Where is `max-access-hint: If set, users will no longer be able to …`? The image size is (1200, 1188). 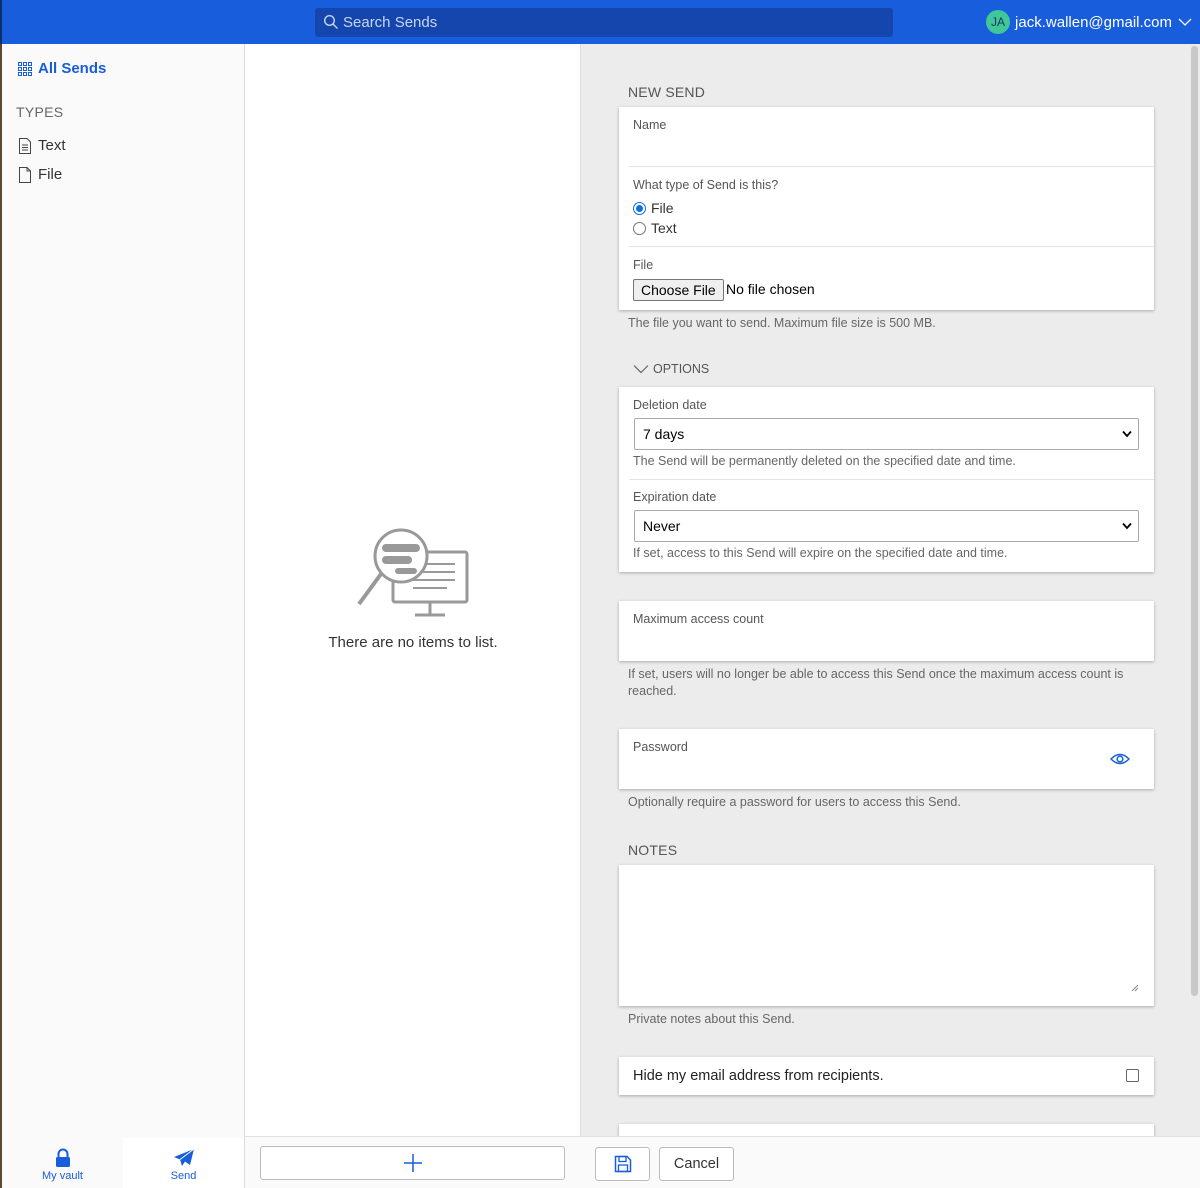 max-access-hint: If set, users will no longer be able to … is located at coordinates (878, 683).